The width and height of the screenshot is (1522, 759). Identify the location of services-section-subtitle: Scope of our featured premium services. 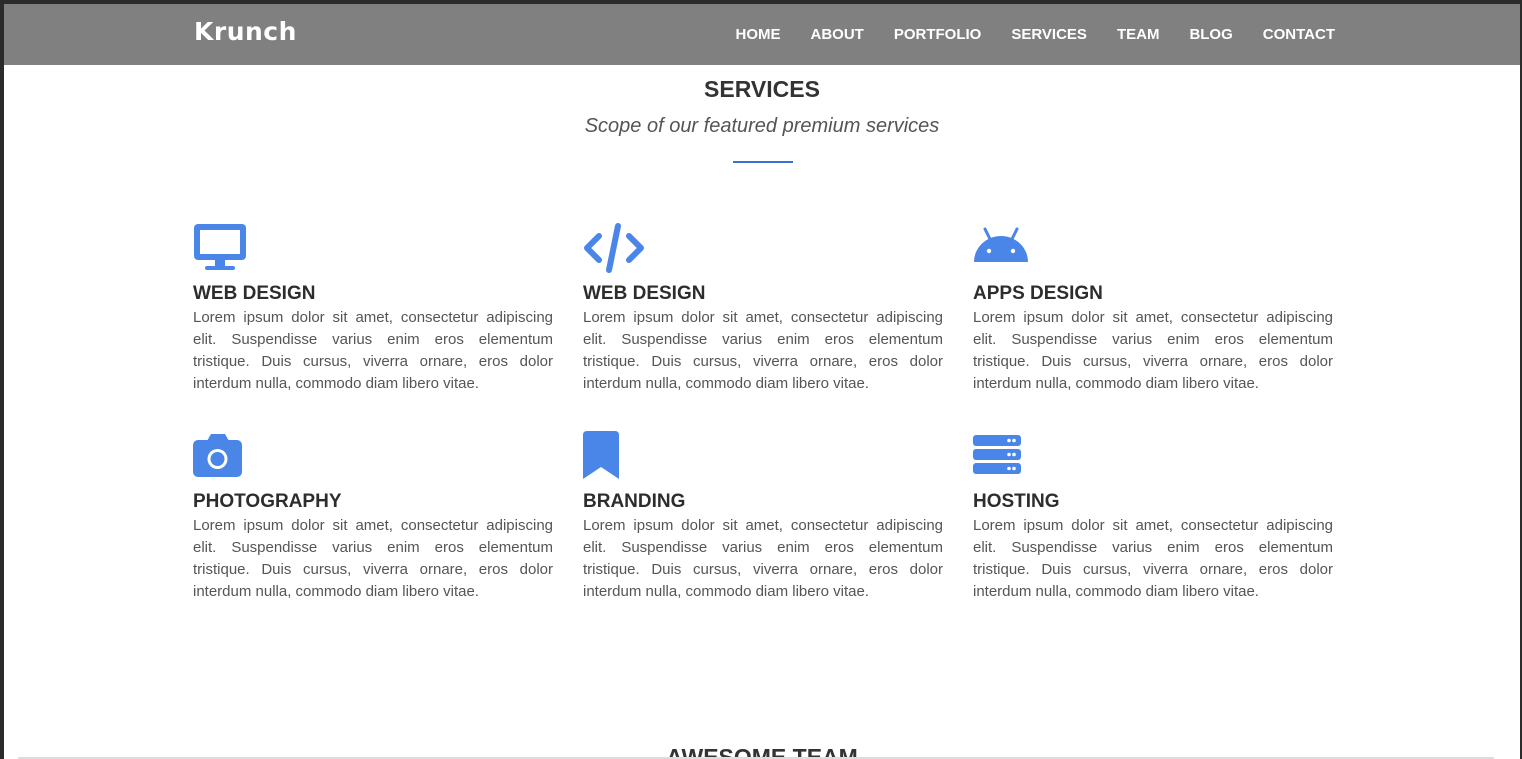
(762, 126).